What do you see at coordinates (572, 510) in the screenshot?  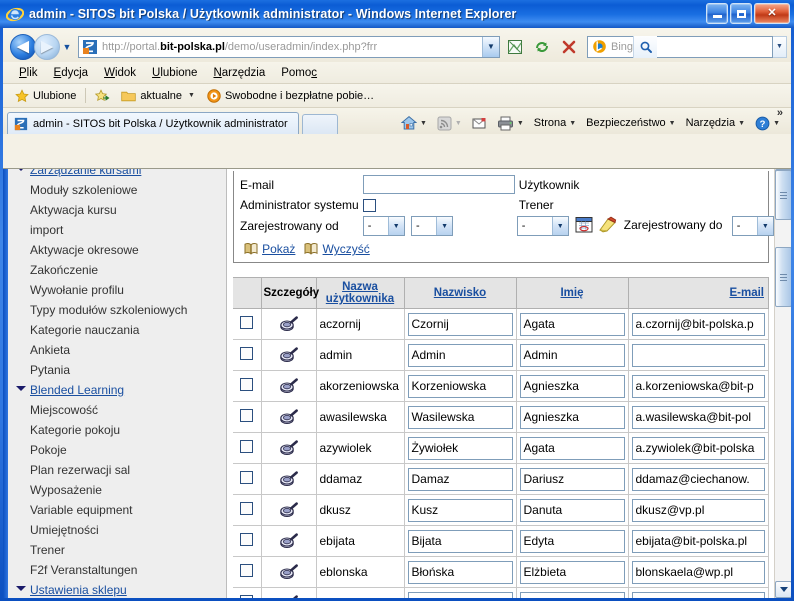 I see `row-firstname-input: Danuta` at bounding box center [572, 510].